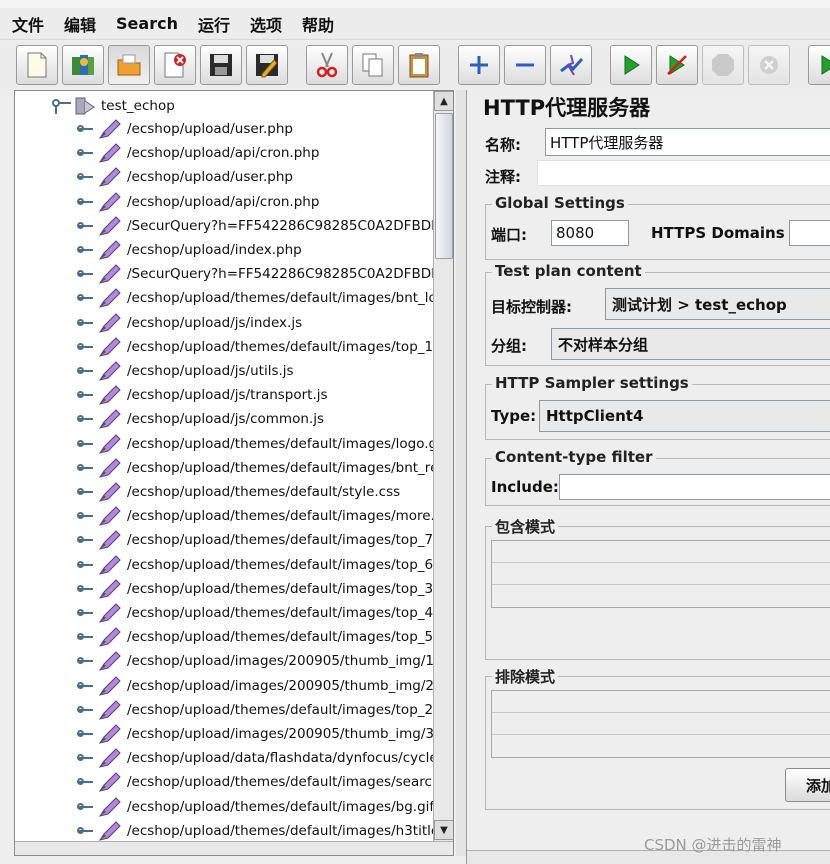 The image size is (830, 864). I want to click on menu-run: 运行, so click(214, 24).